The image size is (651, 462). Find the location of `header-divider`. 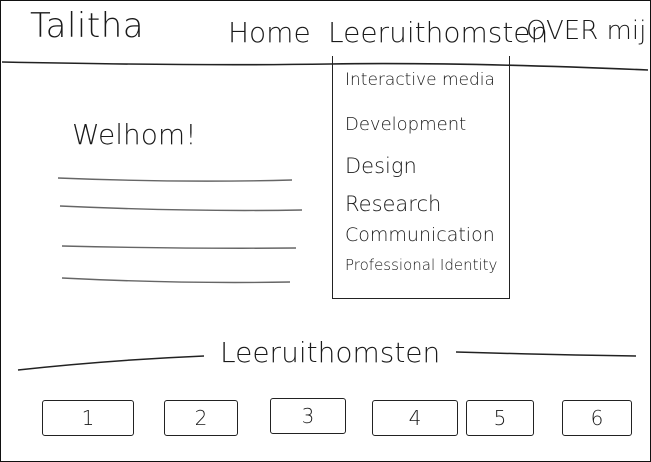

header-divider is located at coordinates (325, 66).